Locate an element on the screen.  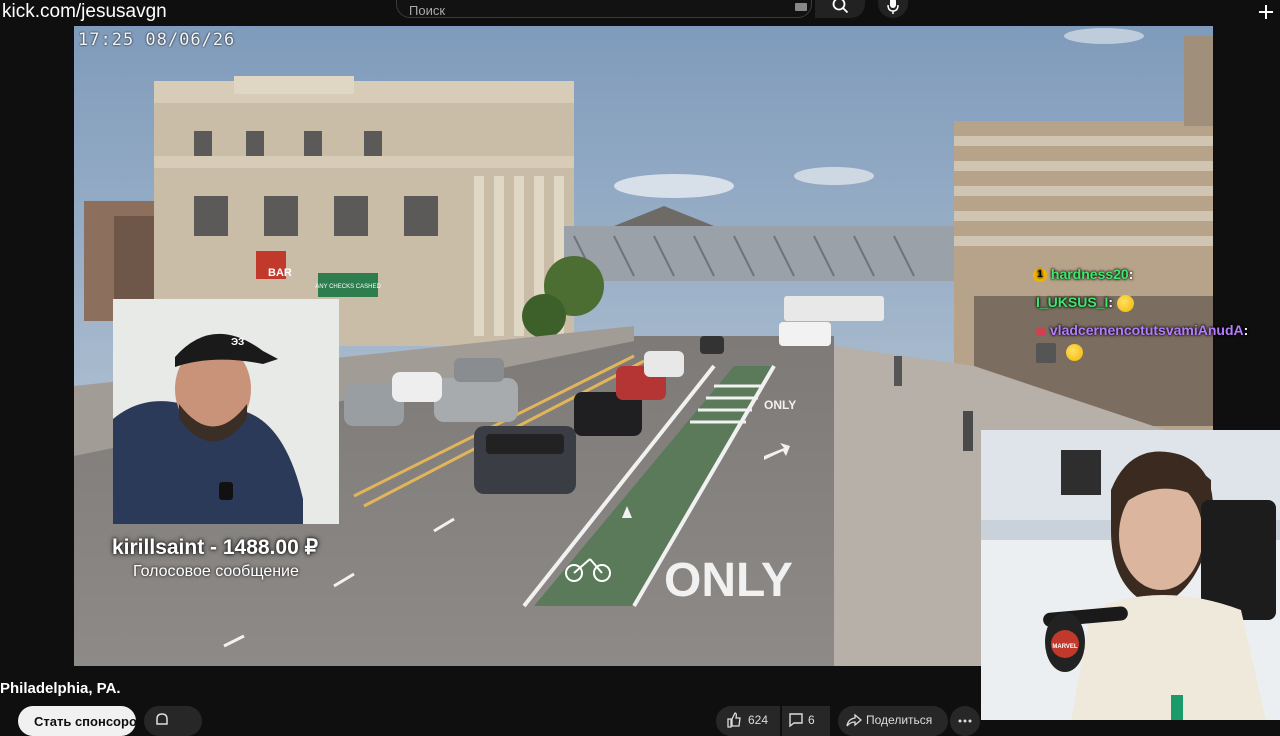
road-only-far-text: ONLY is located at coordinates (780, 405).